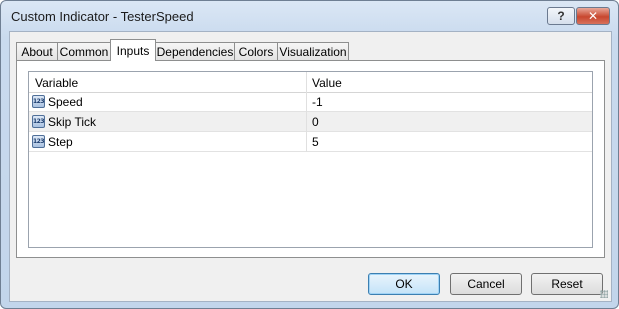 The height and width of the screenshot is (309, 619). I want to click on table-row: 123 Speed -1, so click(310, 102).